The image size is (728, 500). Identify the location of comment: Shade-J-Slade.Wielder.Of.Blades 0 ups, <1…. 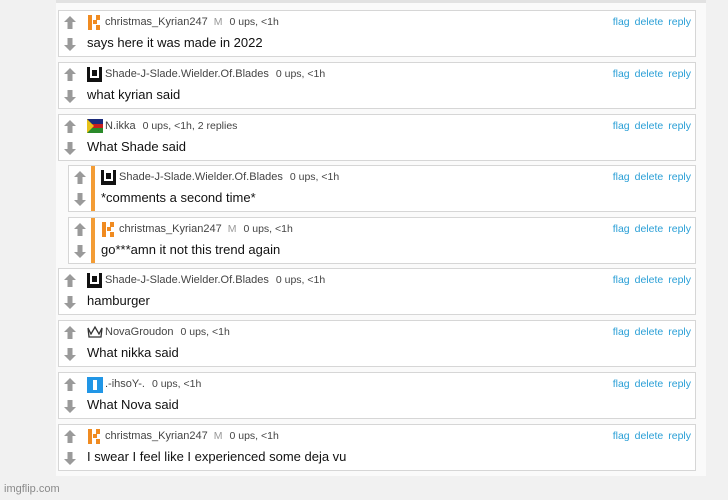
(377, 85).